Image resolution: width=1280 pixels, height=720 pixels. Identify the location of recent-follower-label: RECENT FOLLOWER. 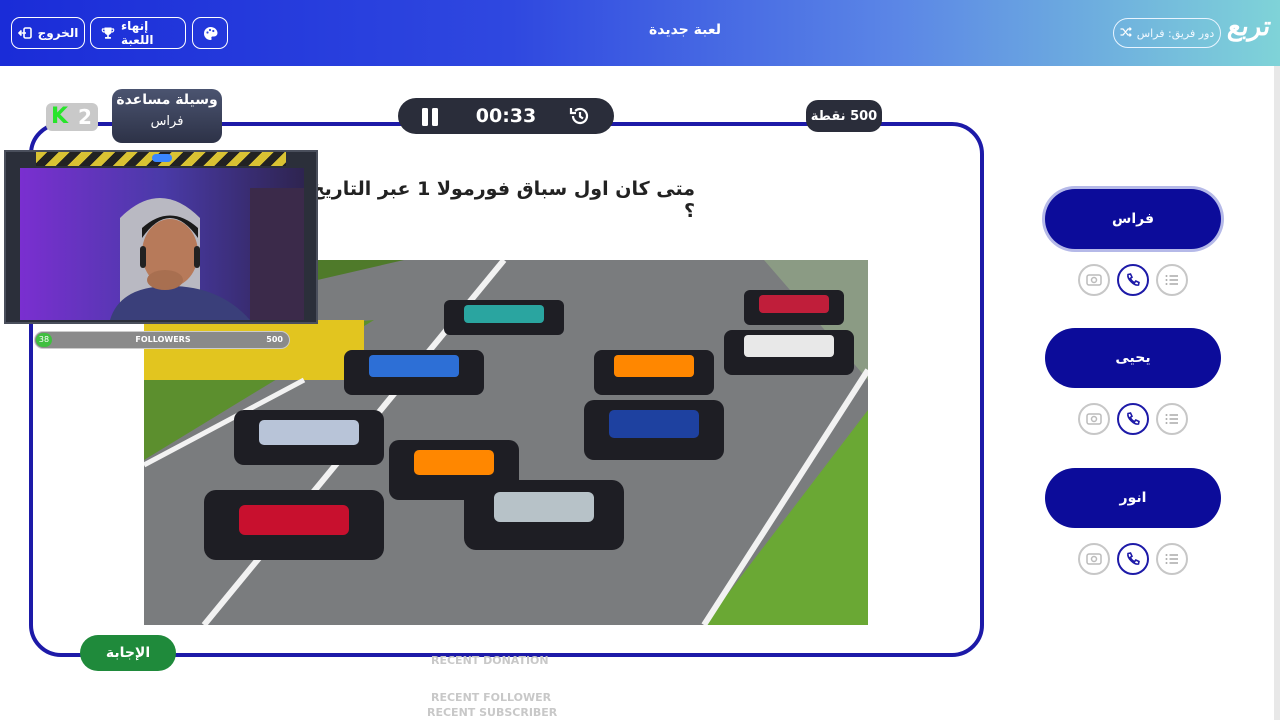
(491, 697).